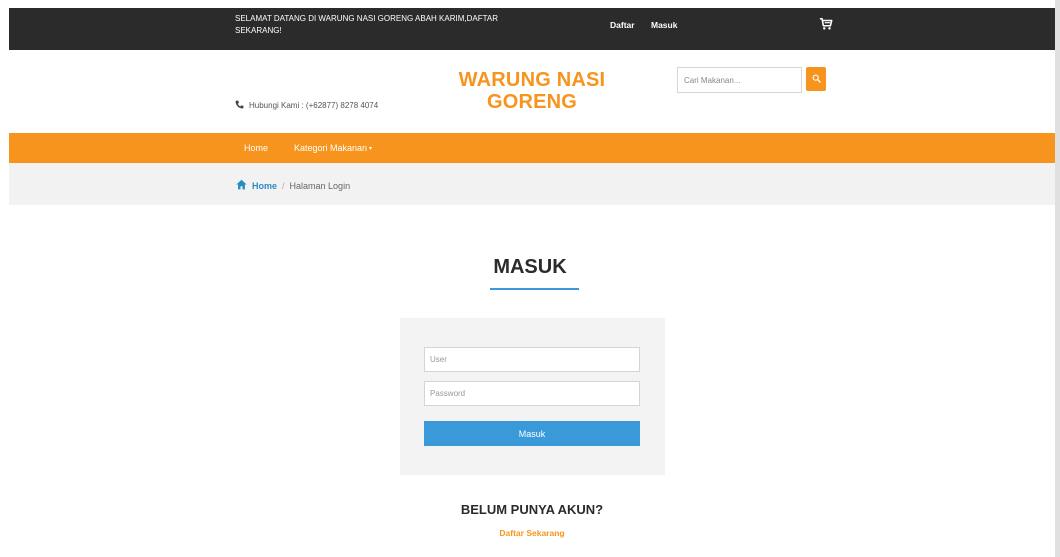 Image resolution: width=1060 pixels, height=557 pixels. I want to click on phone-icon, so click(239, 105).